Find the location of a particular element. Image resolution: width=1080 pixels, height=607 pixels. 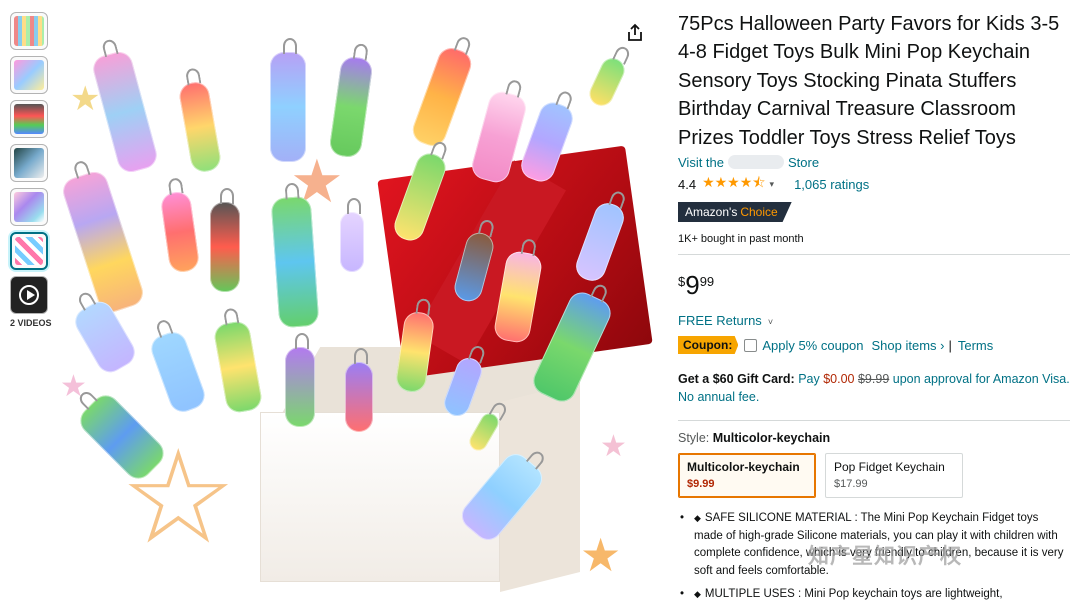

chevron-down-icon: ˅ is located at coordinates (770, 322).